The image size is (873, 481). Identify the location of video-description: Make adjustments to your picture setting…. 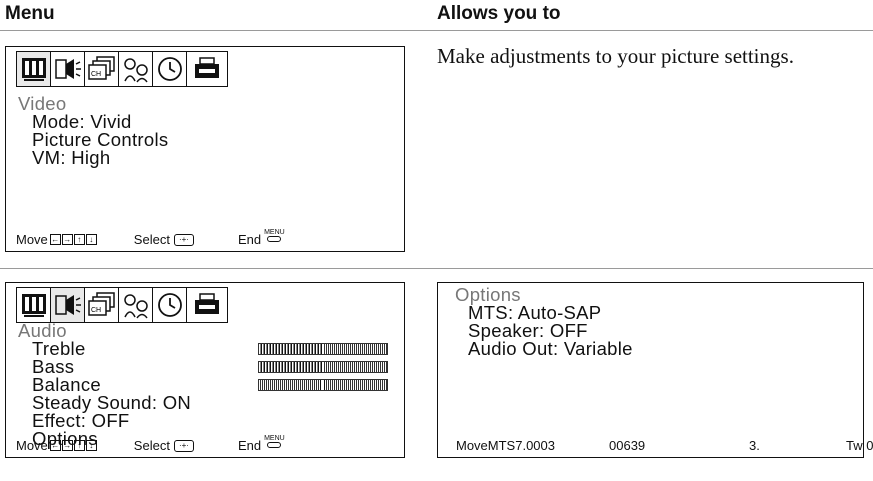
(615, 56).